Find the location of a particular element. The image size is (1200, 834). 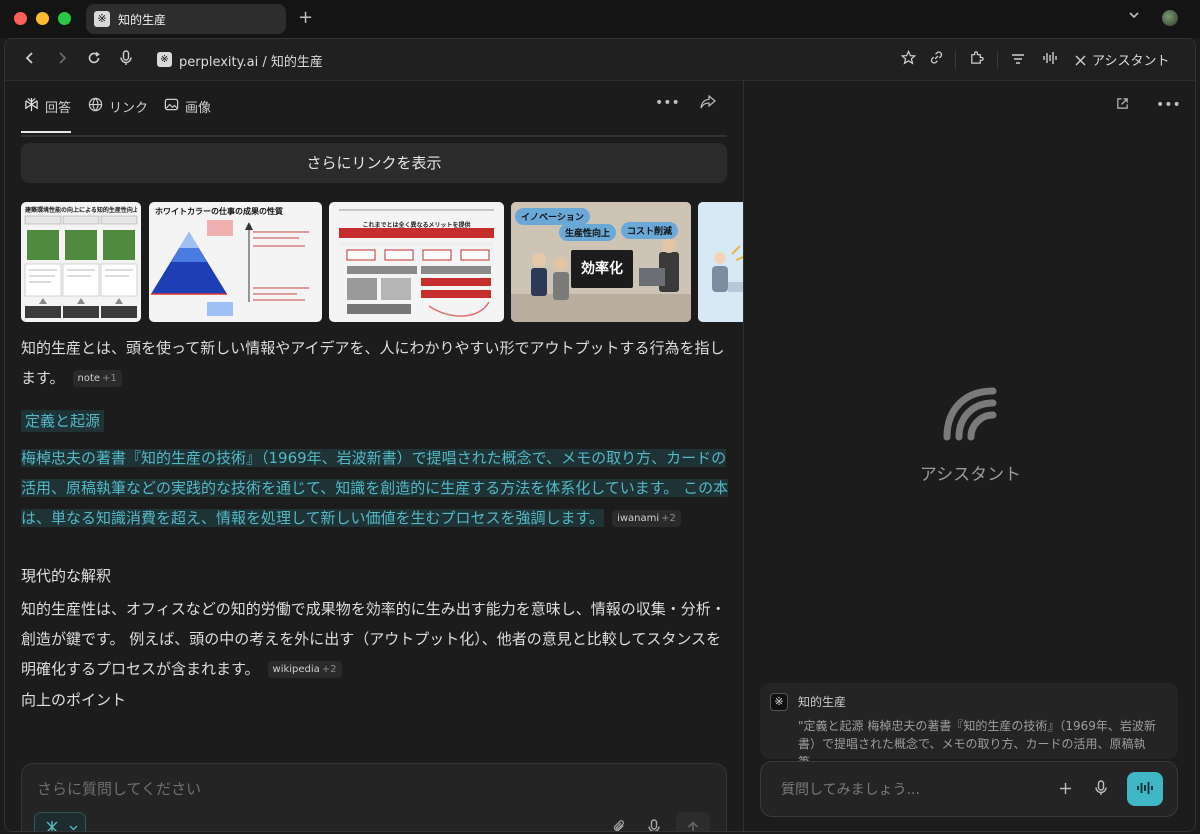

citation-chip: iwanami +2 is located at coordinates (646, 518).